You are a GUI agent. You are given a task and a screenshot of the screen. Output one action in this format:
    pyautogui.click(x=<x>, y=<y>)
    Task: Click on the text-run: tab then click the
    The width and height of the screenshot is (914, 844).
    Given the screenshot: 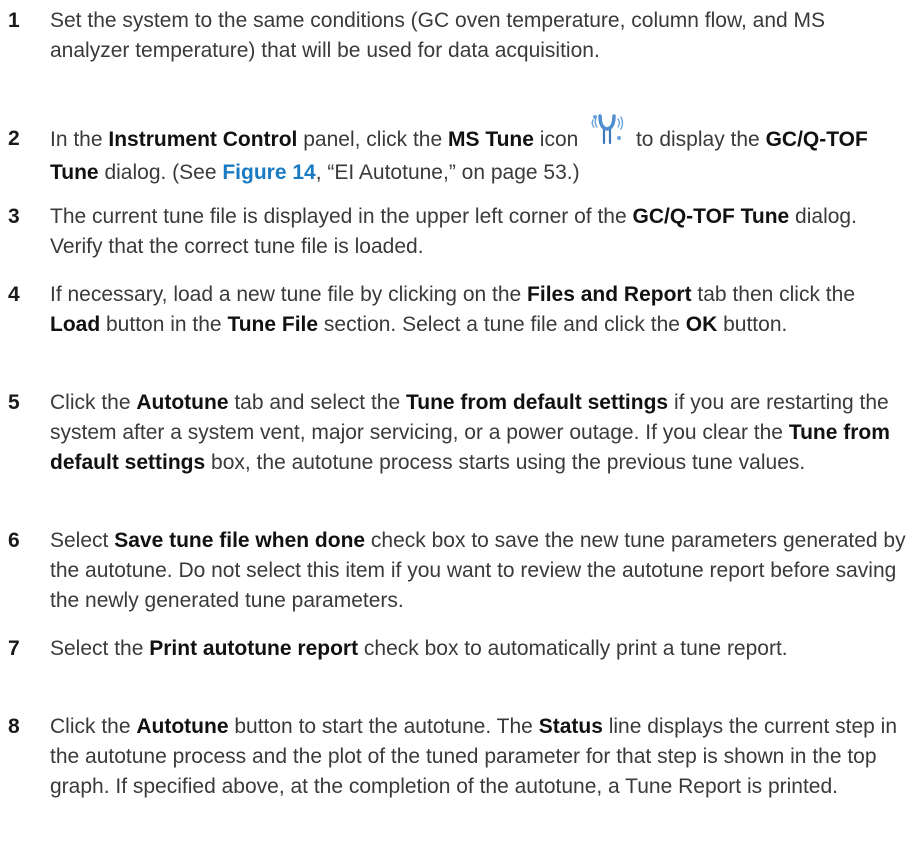 What is the action you would take?
    pyautogui.click(x=773, y=294)
    